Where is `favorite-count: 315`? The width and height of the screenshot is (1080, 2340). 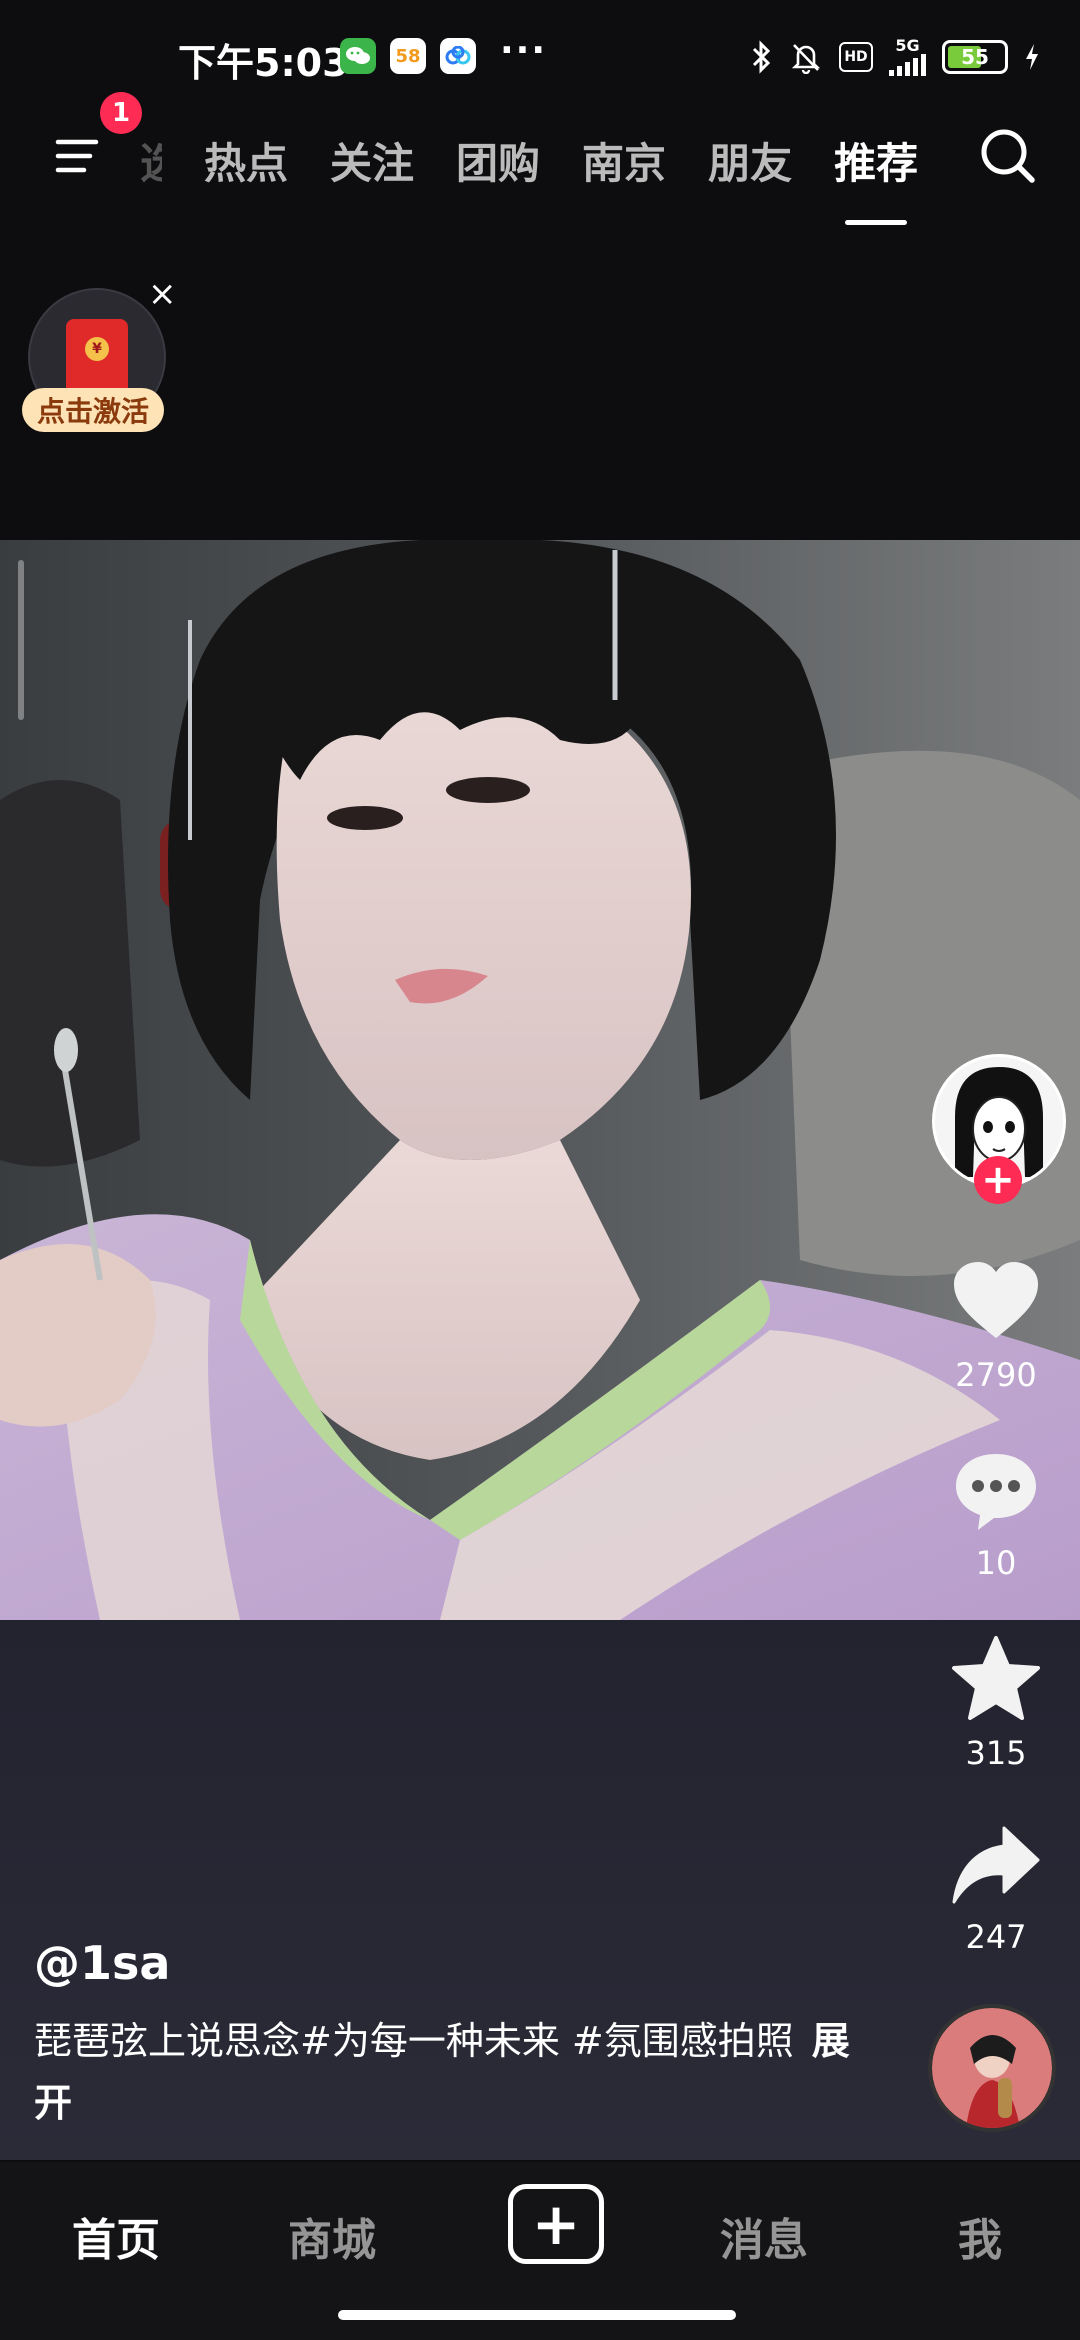 favorite-count: 315 is located at coordinates (996, 1753).